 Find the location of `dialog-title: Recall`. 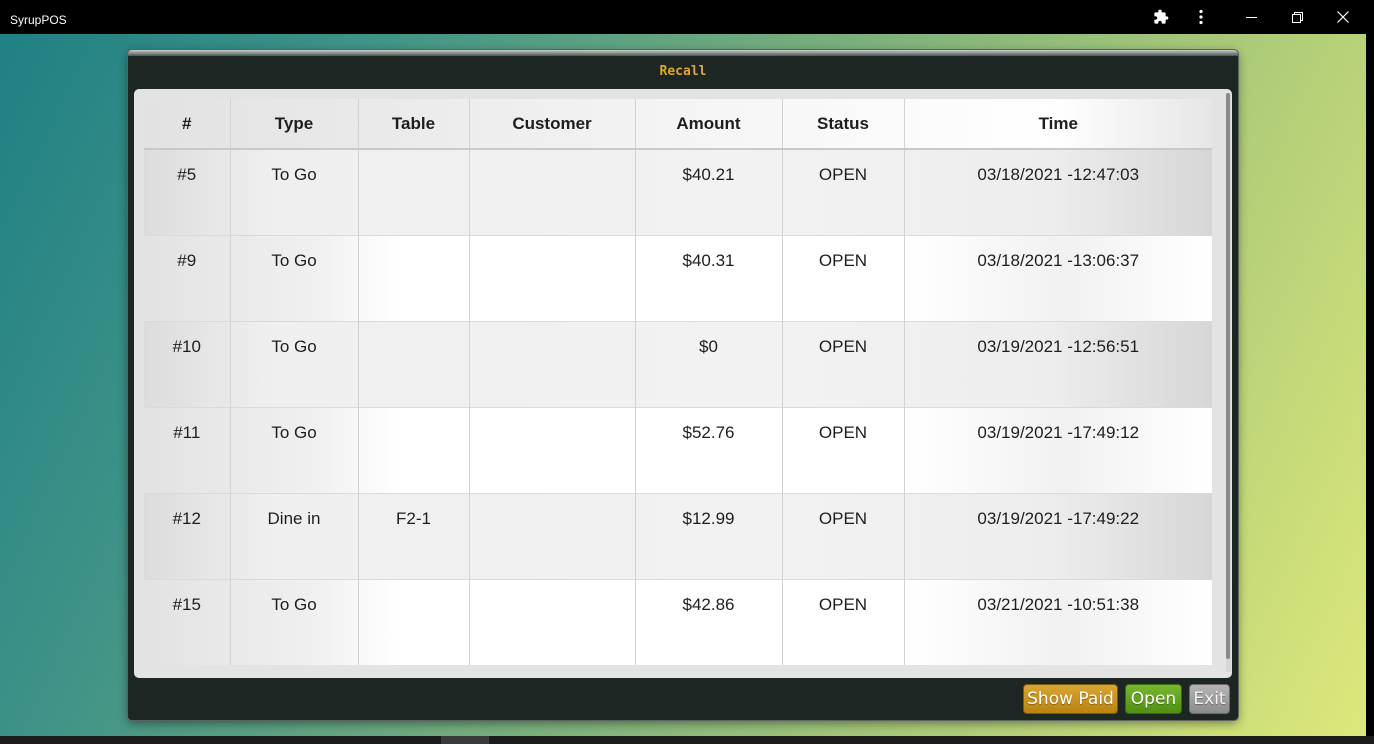

dialog-title: Recall is located at coordinates (683, 71).